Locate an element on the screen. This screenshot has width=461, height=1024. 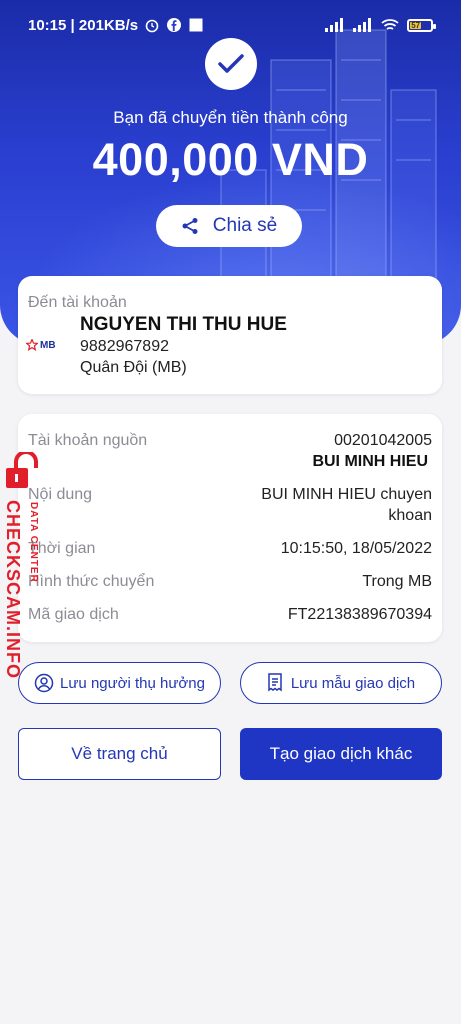
watermark-text: CHECKSCAM.INFO is located at coordinates (13, 589).